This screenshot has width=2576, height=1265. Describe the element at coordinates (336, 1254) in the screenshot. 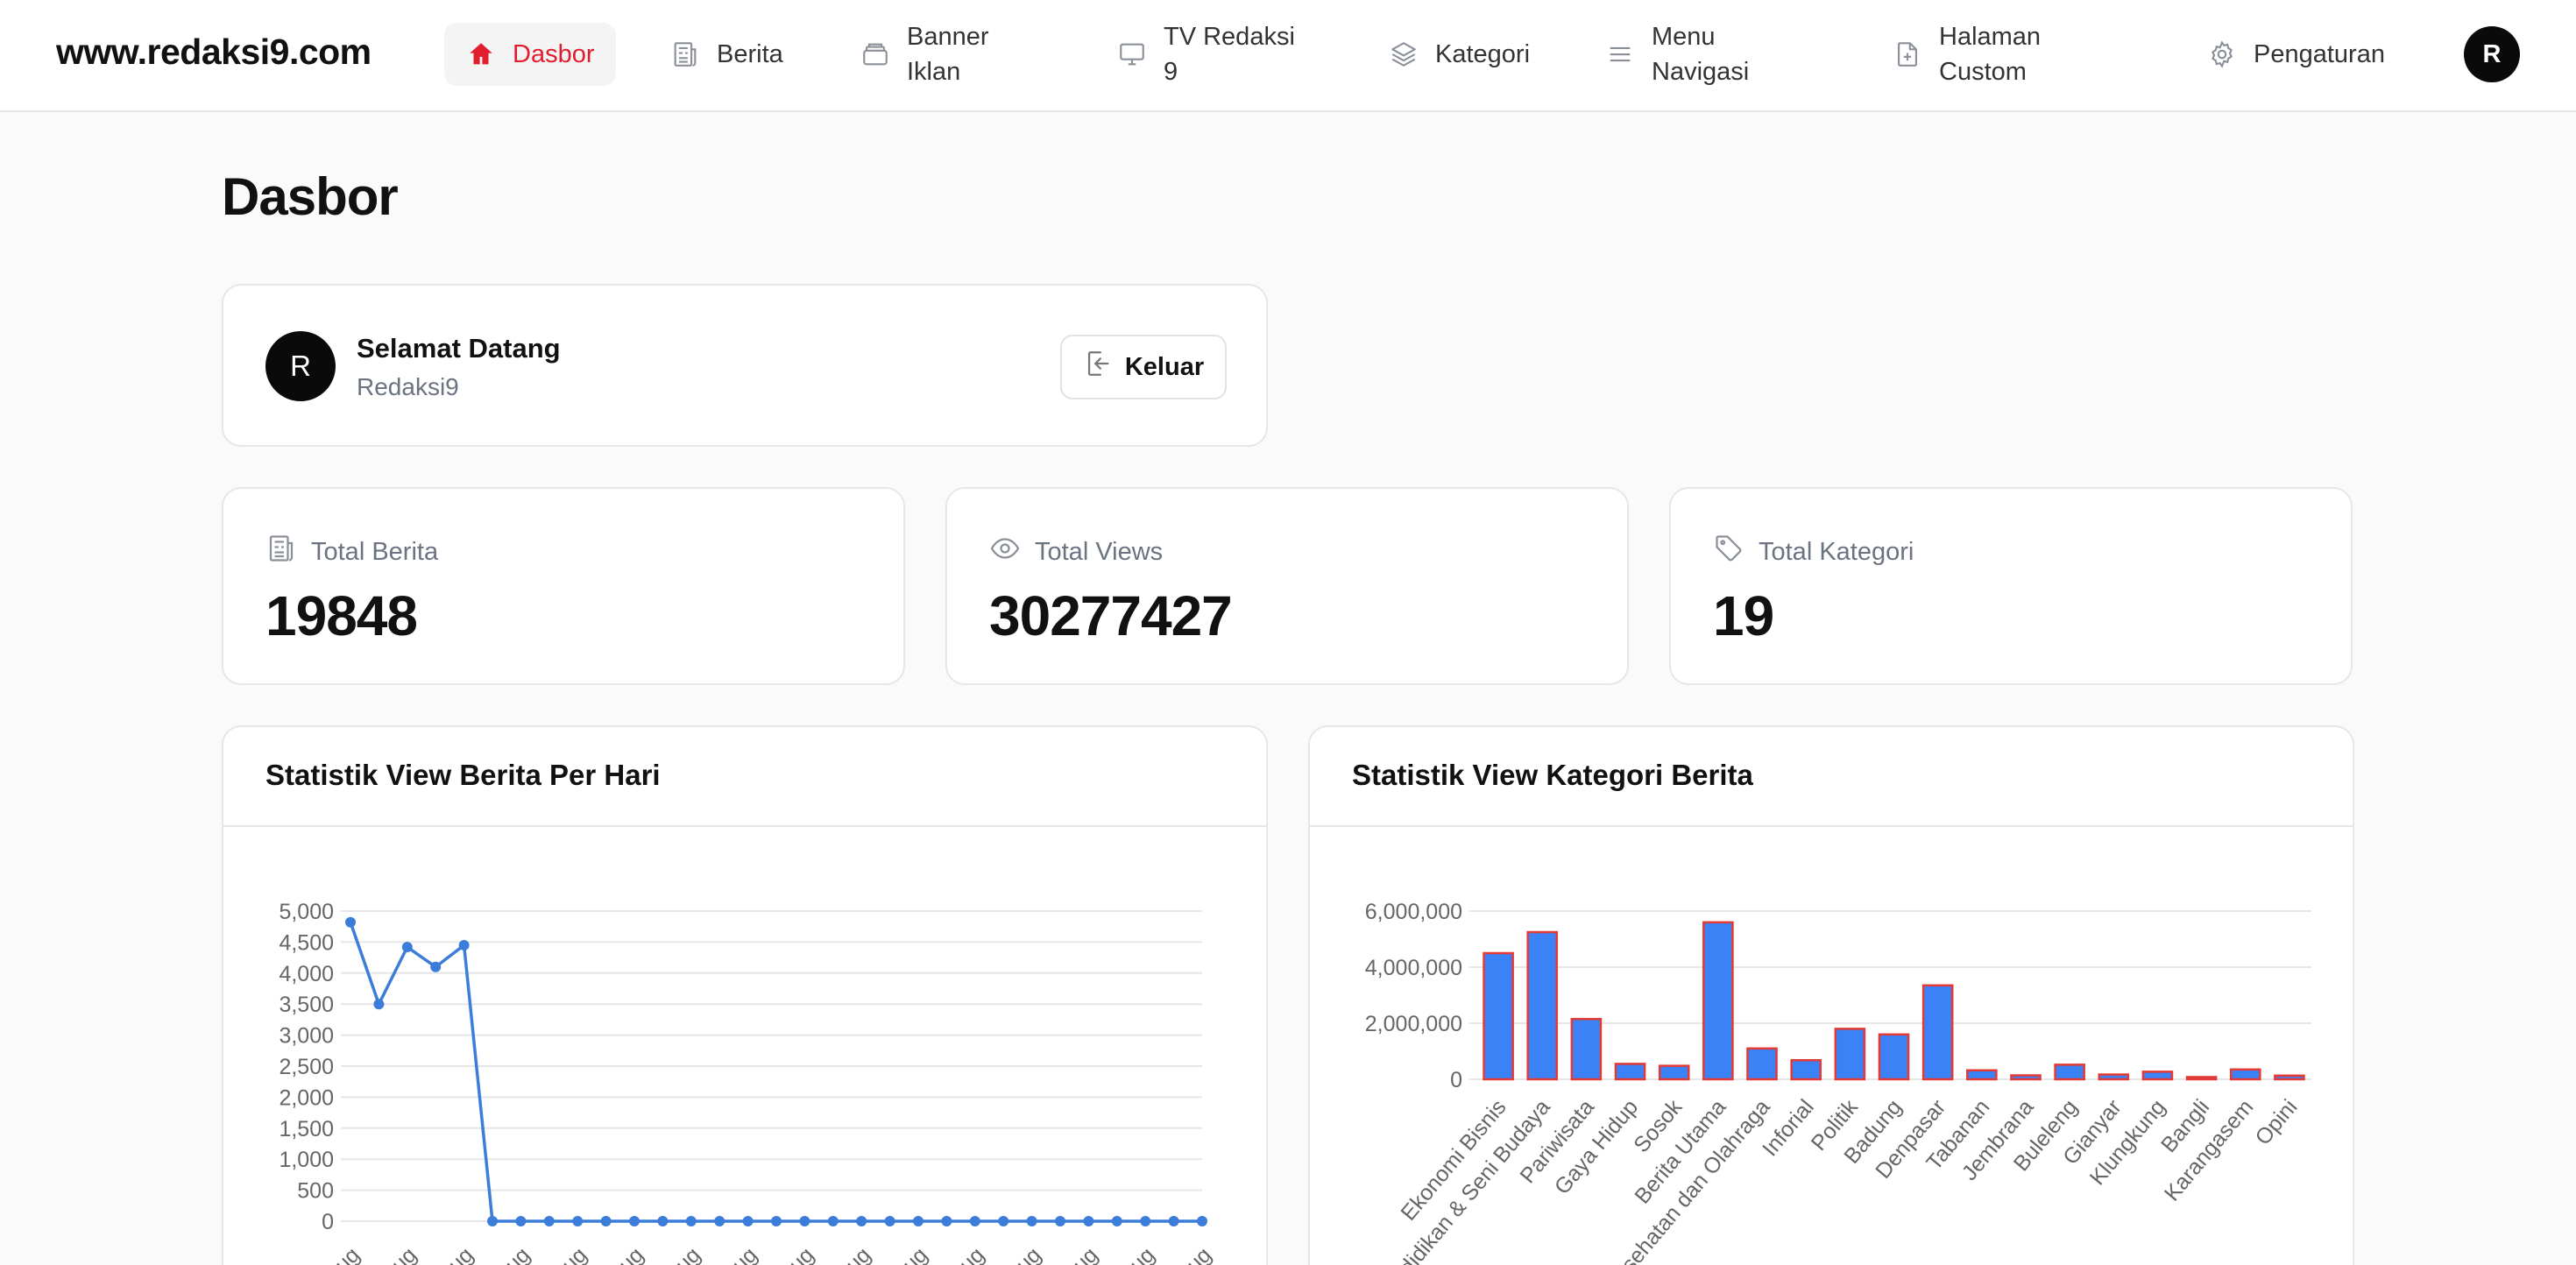

I see `x-tick-label: 1 Aug` at that location.